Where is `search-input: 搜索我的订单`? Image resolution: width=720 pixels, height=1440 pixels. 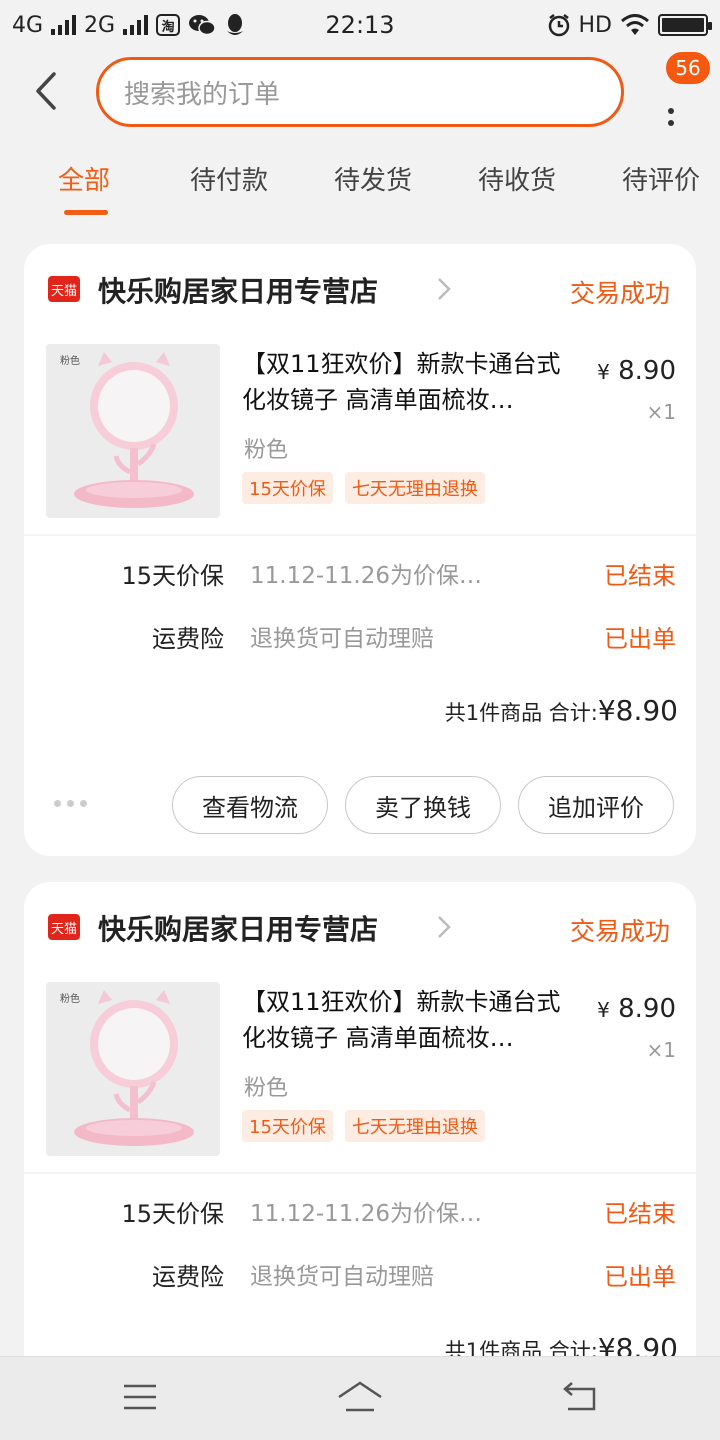 search-input: 搜索我的订单 is located at coordinates (360, 92).